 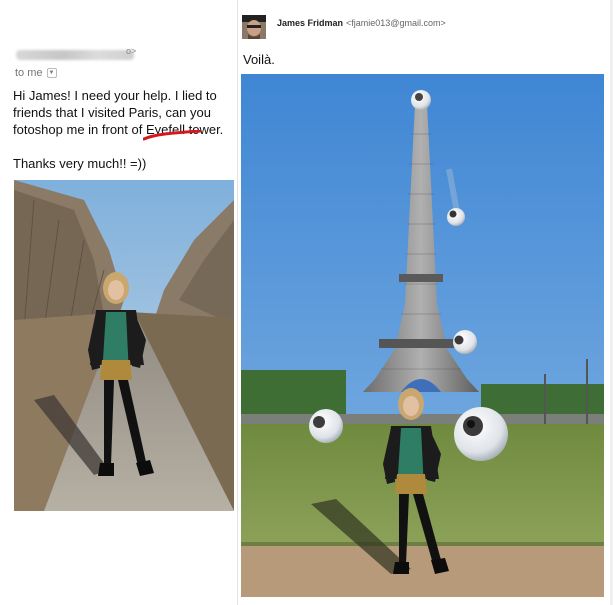 I want to click on sender-line: James Fridman <fjamie013@gmail.com>, so click(x=361, y=23).